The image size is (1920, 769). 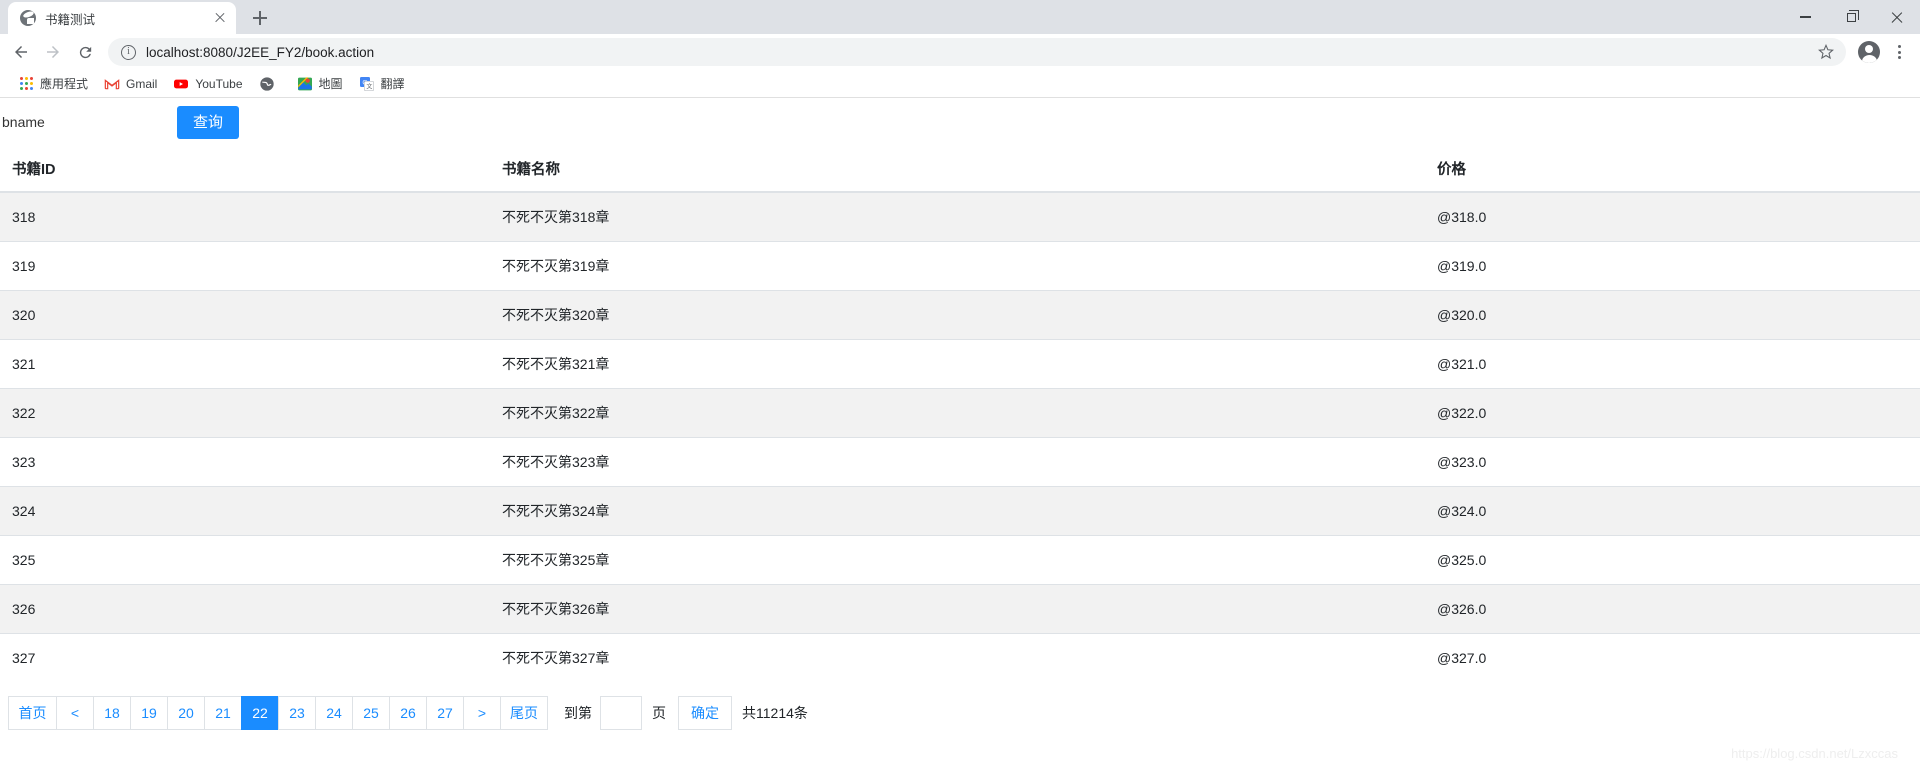 I want to click on pagination-page-21: 21, so click(x=222, y=713).